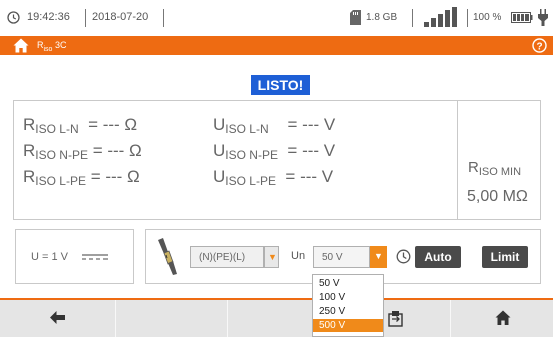 The height and width of the screenshot is (337, 553). I want to click on battery-icon, so click(522, 17).